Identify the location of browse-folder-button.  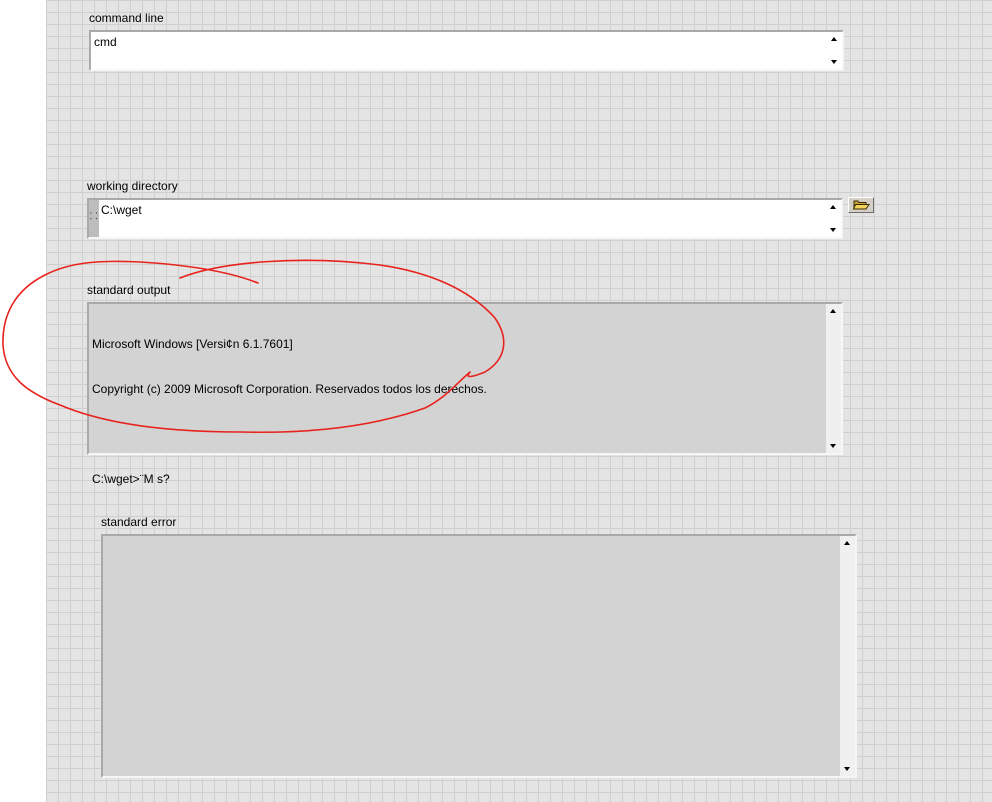
(861, 205).